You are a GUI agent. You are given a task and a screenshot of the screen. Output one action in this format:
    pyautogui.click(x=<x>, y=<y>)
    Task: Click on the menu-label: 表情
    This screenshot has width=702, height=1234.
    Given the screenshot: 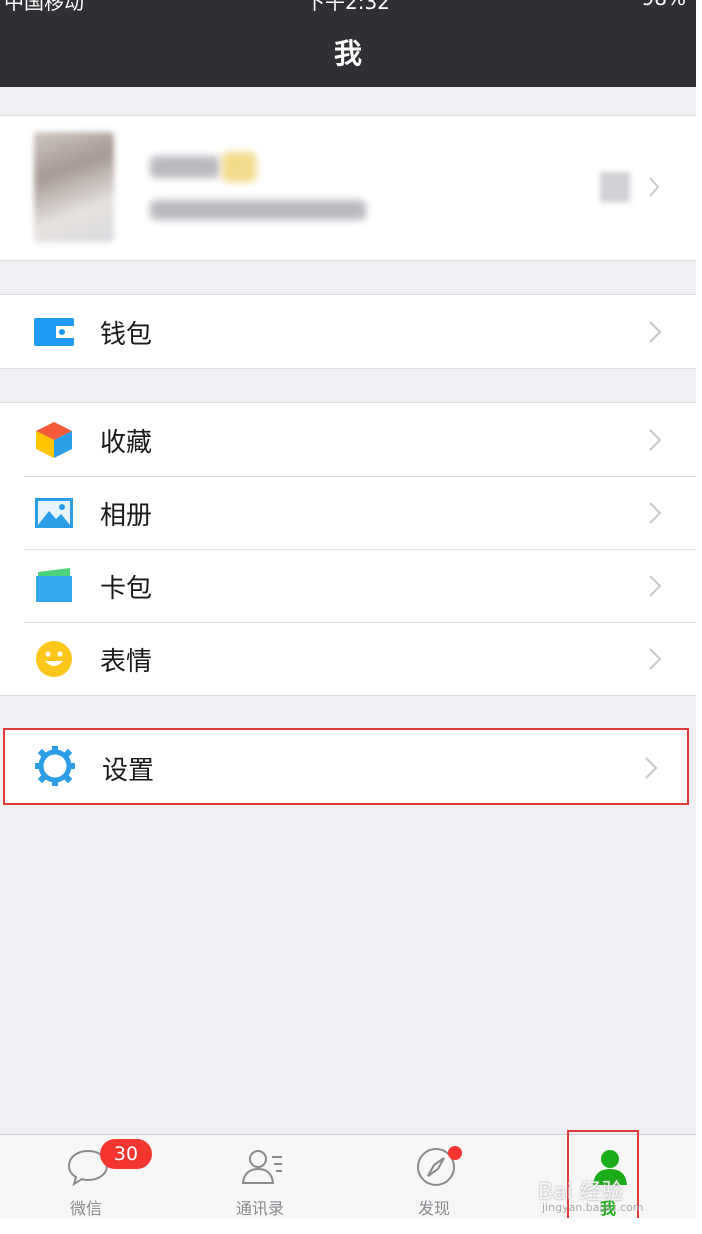 What is the action you would take?
    pyautogui.click(x=126, y=662)
    